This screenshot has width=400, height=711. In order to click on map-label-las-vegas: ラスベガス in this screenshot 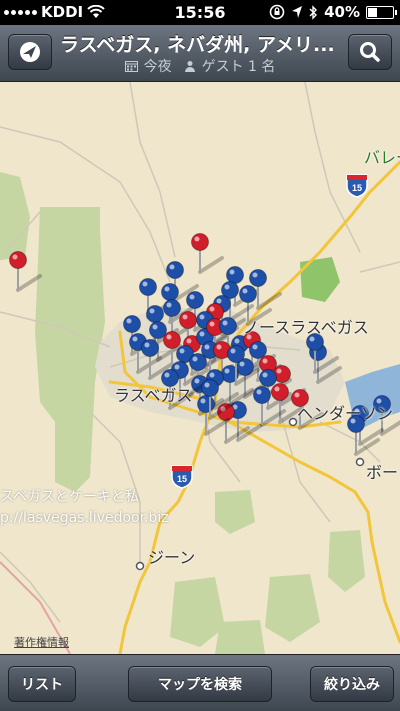, I will do `click(153, 394)`.